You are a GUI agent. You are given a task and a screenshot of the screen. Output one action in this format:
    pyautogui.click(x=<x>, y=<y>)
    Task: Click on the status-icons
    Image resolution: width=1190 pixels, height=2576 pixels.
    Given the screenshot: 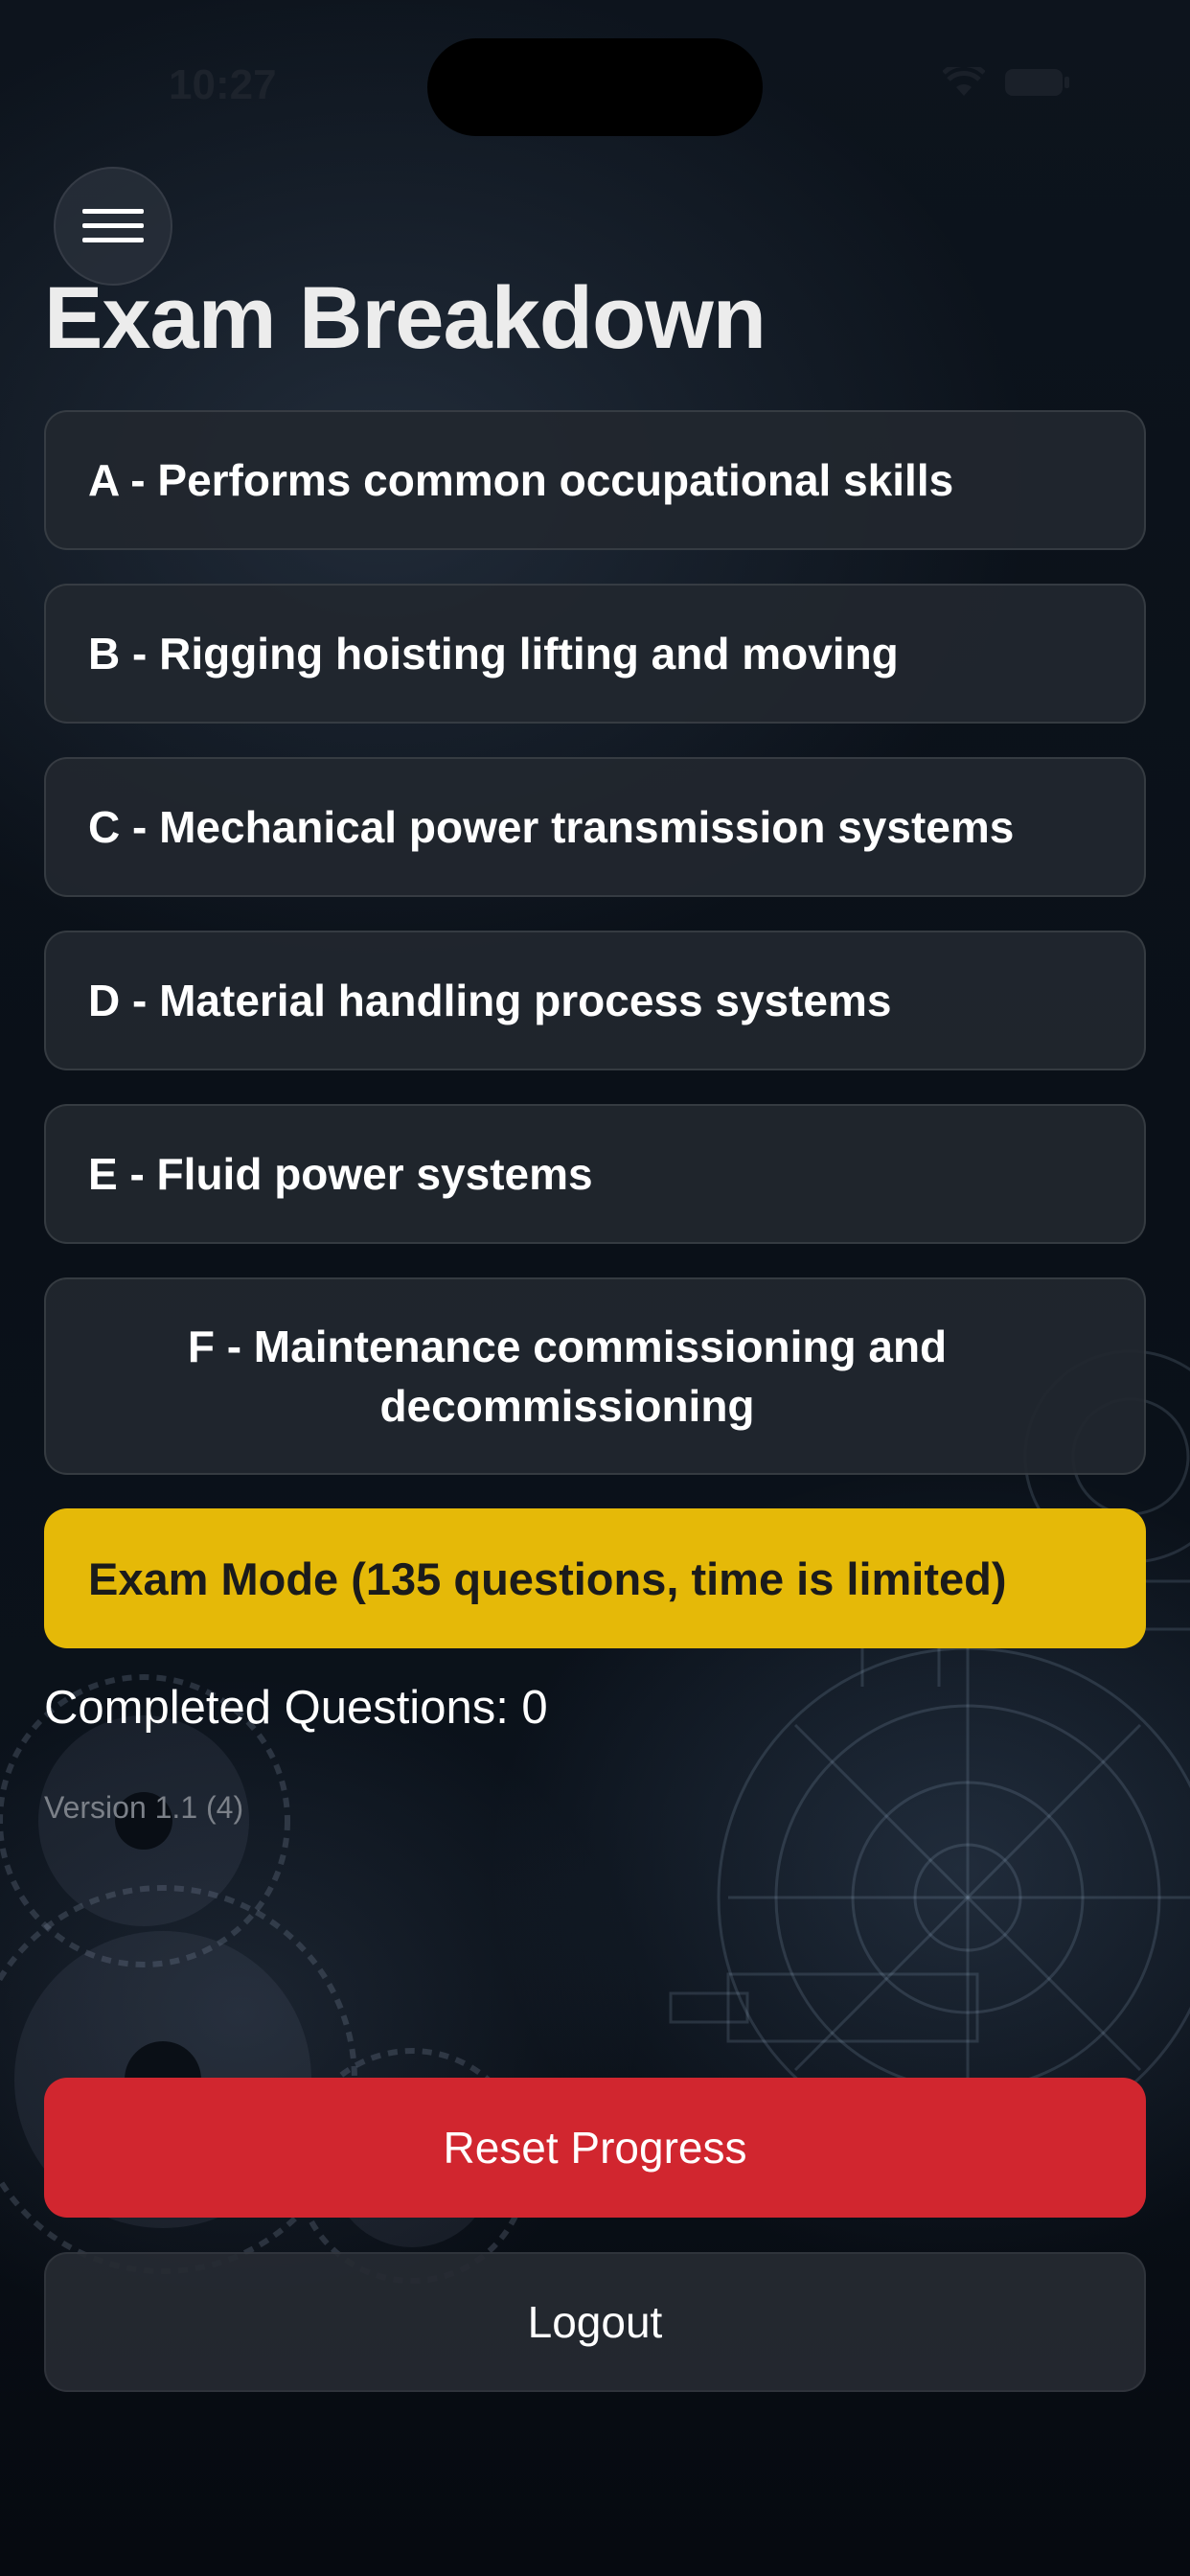 What is the action you would take?
    pyautogui.click(x=1007, y=82)
    